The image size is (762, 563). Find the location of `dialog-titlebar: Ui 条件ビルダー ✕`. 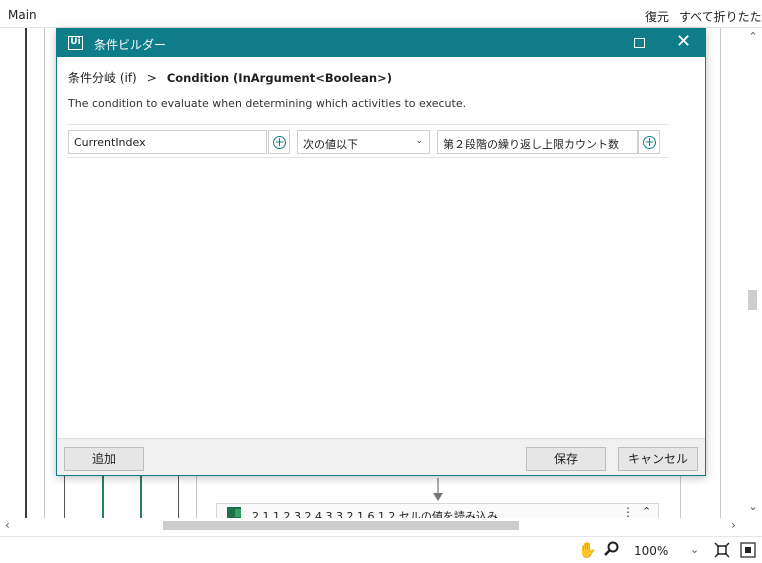

dialog-titlebar: Ui 条件ビルダー ✕ is located at coordinates (381, 43).